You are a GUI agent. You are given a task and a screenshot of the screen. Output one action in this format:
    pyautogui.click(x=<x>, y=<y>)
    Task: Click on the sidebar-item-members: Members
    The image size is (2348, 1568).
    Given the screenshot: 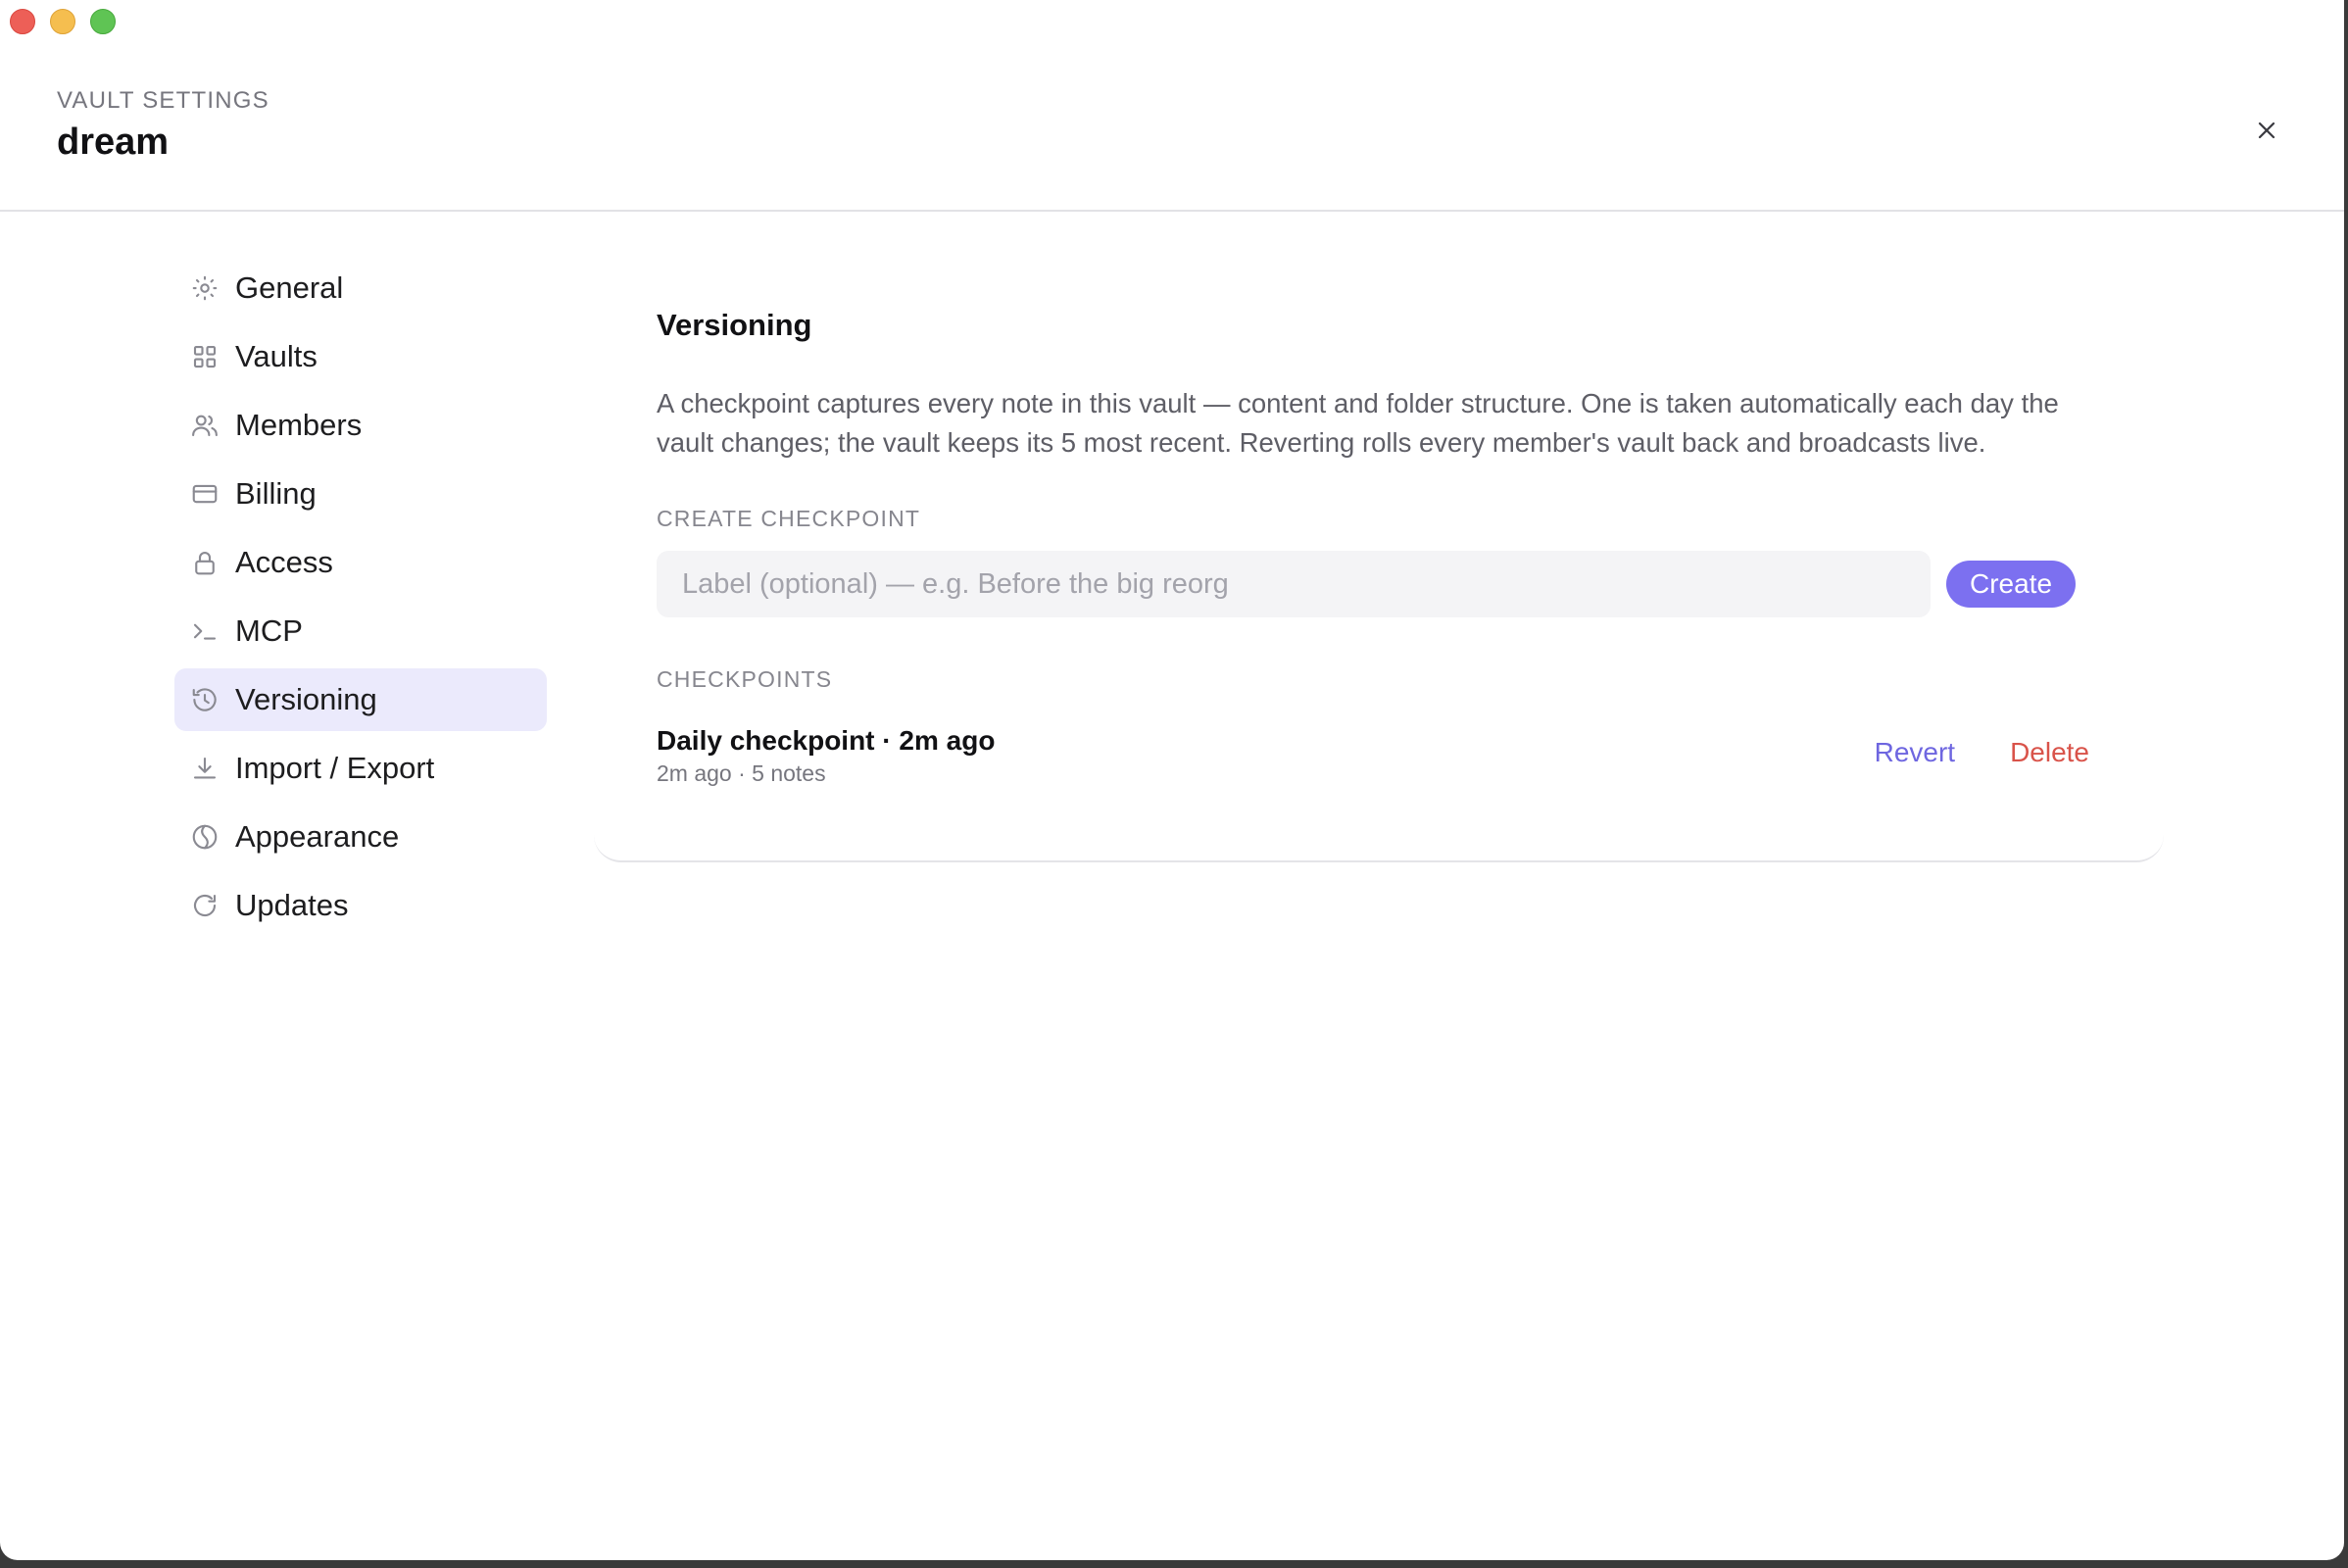 What is the action you would take?
    pyautogui.click(x=360, y=425)
    